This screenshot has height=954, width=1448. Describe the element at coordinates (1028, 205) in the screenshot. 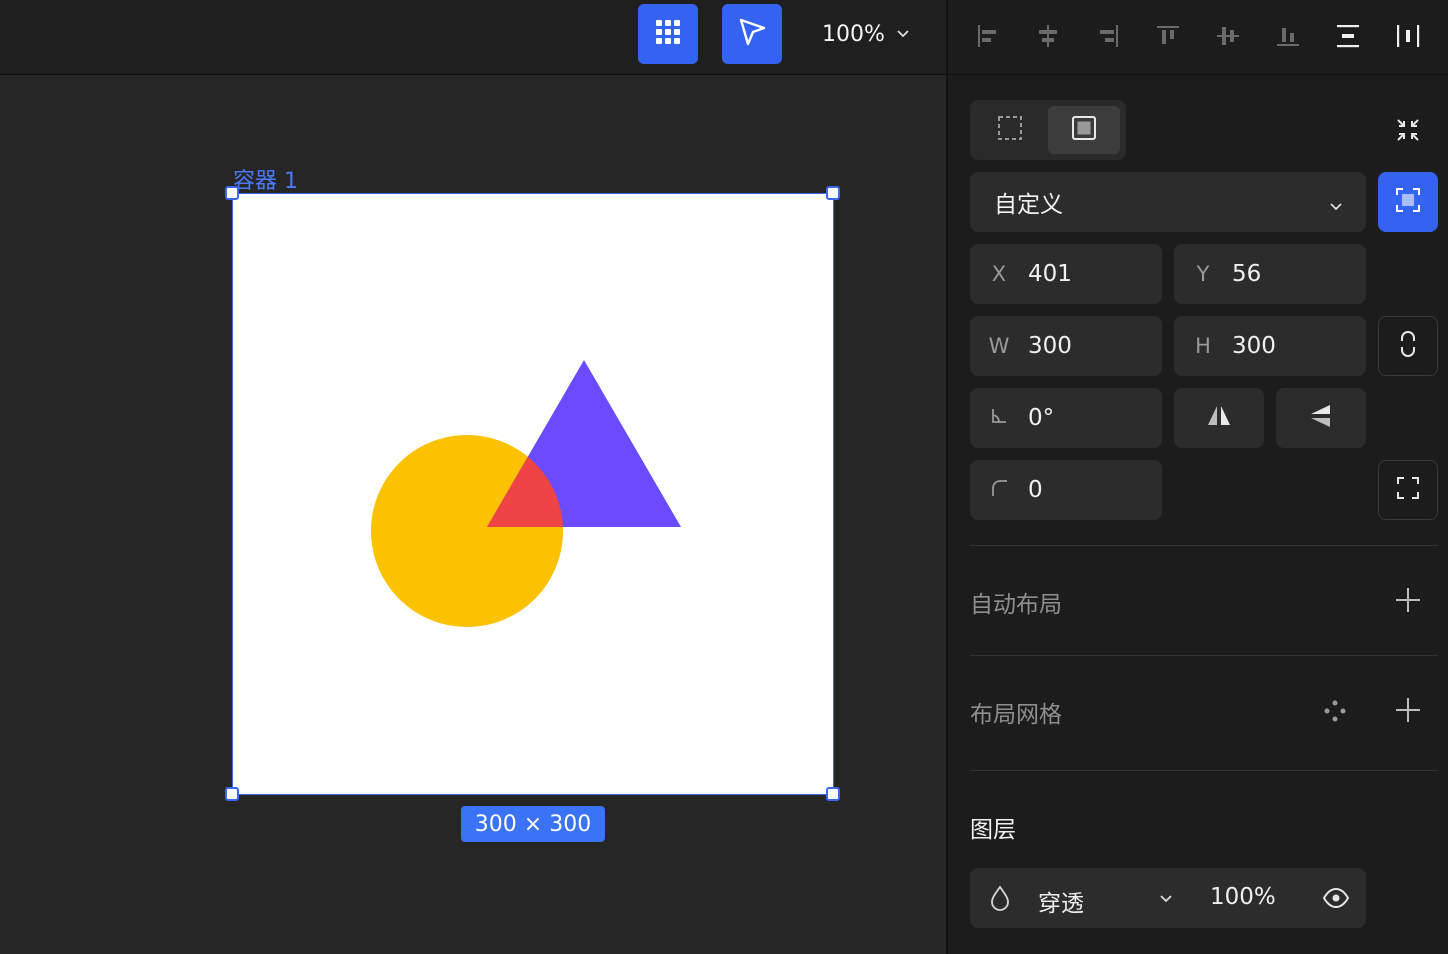

I see `preset-value: 自定义` at that location.